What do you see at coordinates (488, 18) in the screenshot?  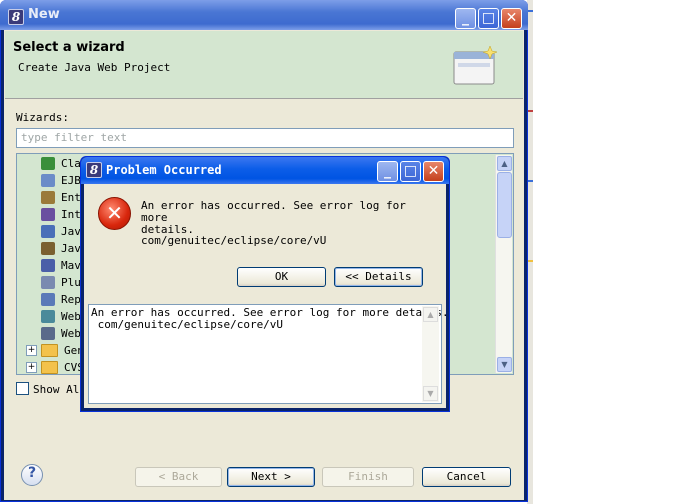 I see `maximize-button: □` at bounding box center [488, 18].